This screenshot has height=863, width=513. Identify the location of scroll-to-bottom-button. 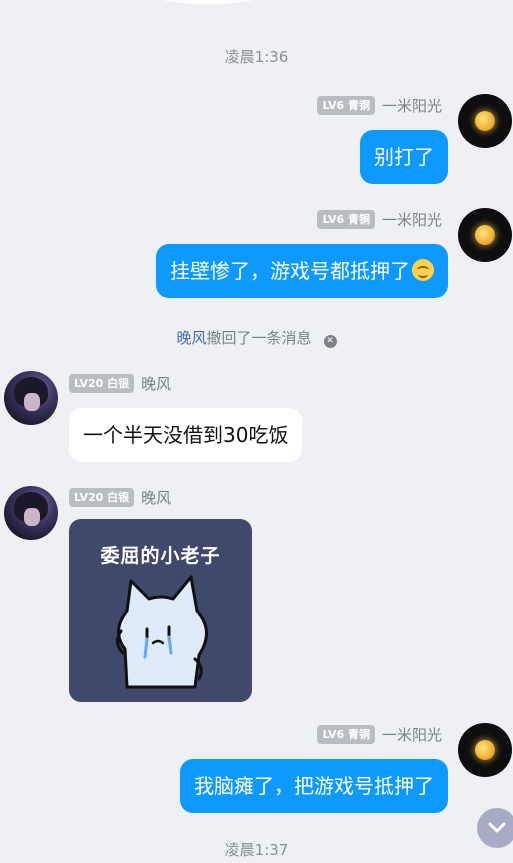
(495, 828).